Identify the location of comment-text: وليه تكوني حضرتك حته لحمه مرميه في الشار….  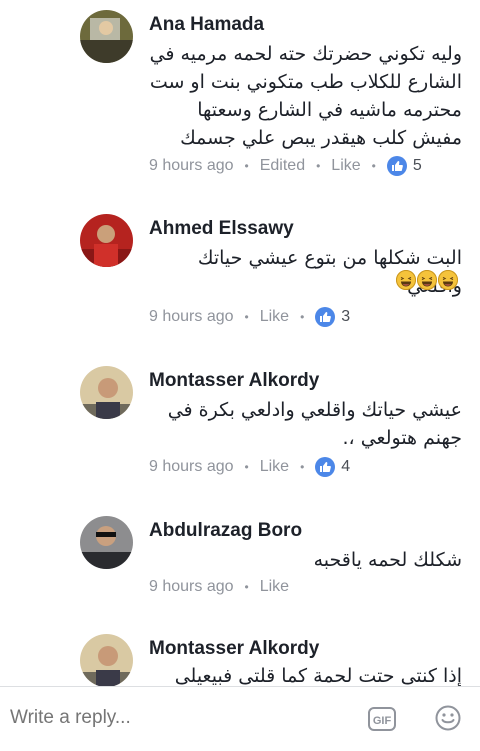
(305, 96).